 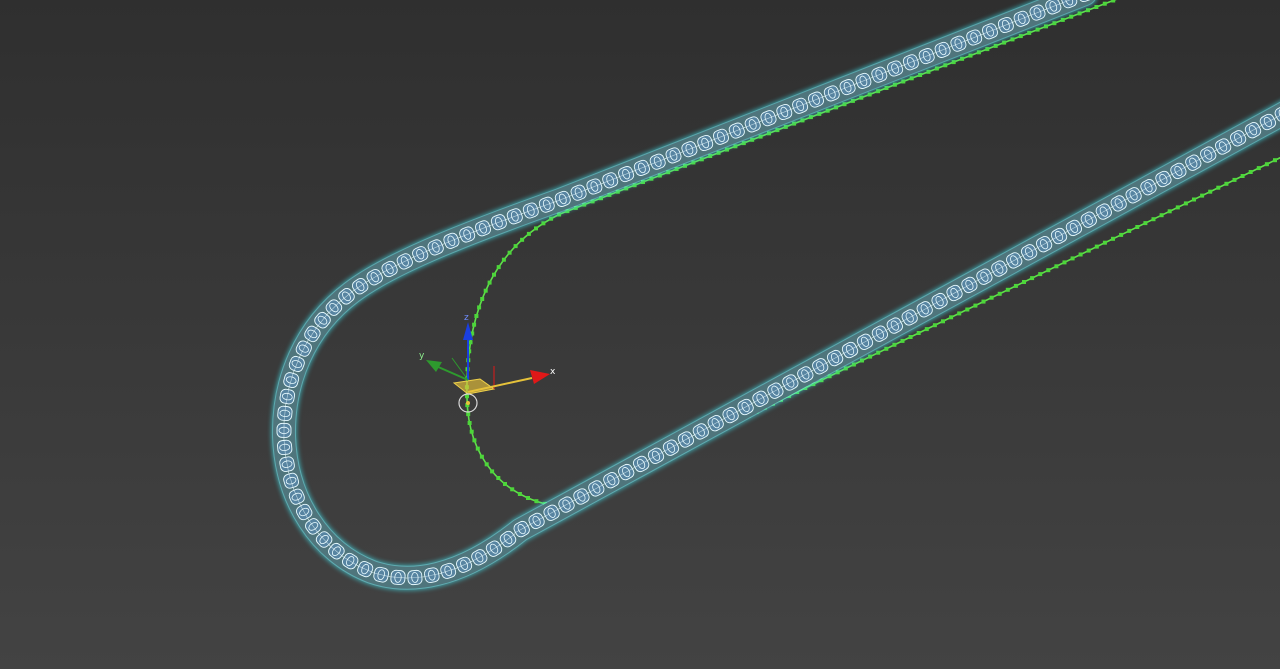 What do you see at coordinates (422, 356) in the screenshot?
I see `gizmo-y-label: y` at bounding box center [422, 356].